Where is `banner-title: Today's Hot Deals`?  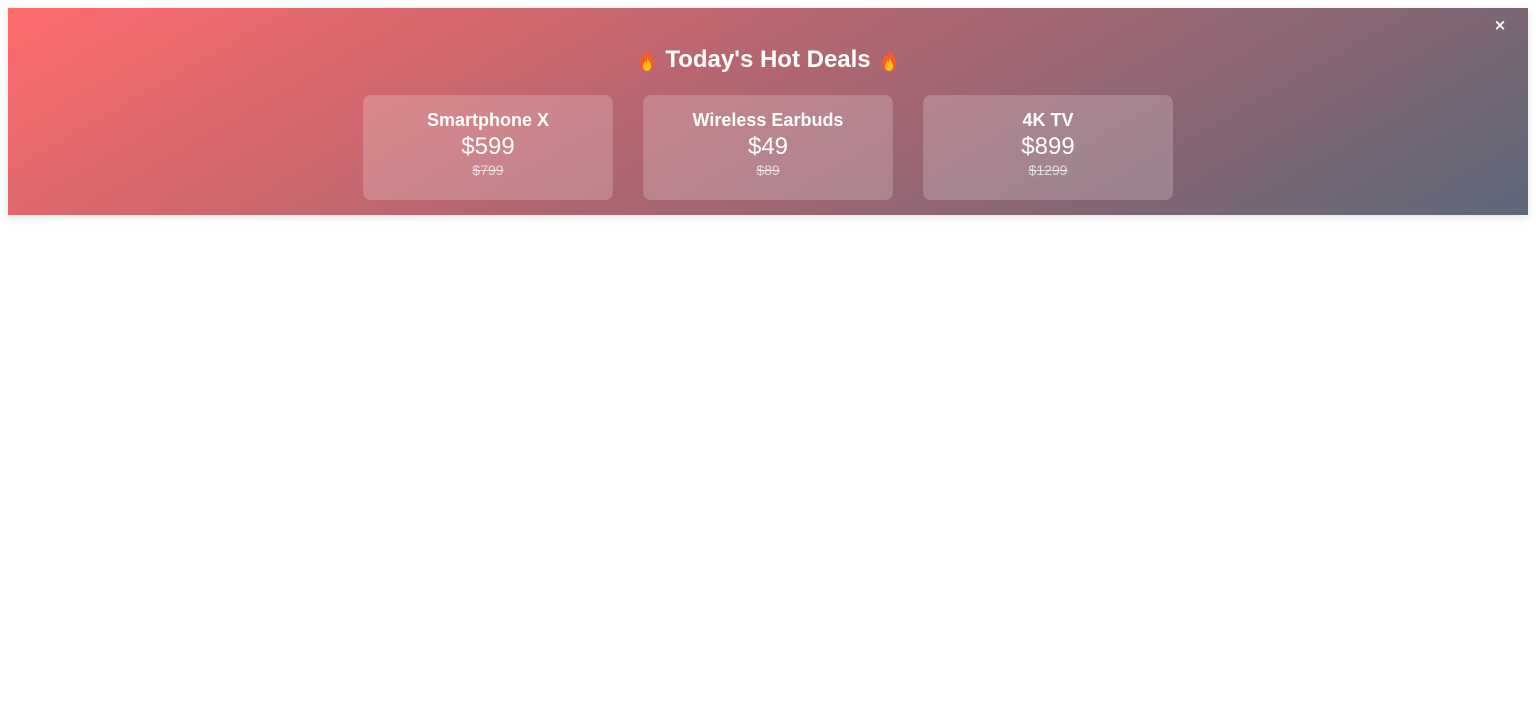
banner-title: Today's Hot Deals is located at coordinates (768, 59).